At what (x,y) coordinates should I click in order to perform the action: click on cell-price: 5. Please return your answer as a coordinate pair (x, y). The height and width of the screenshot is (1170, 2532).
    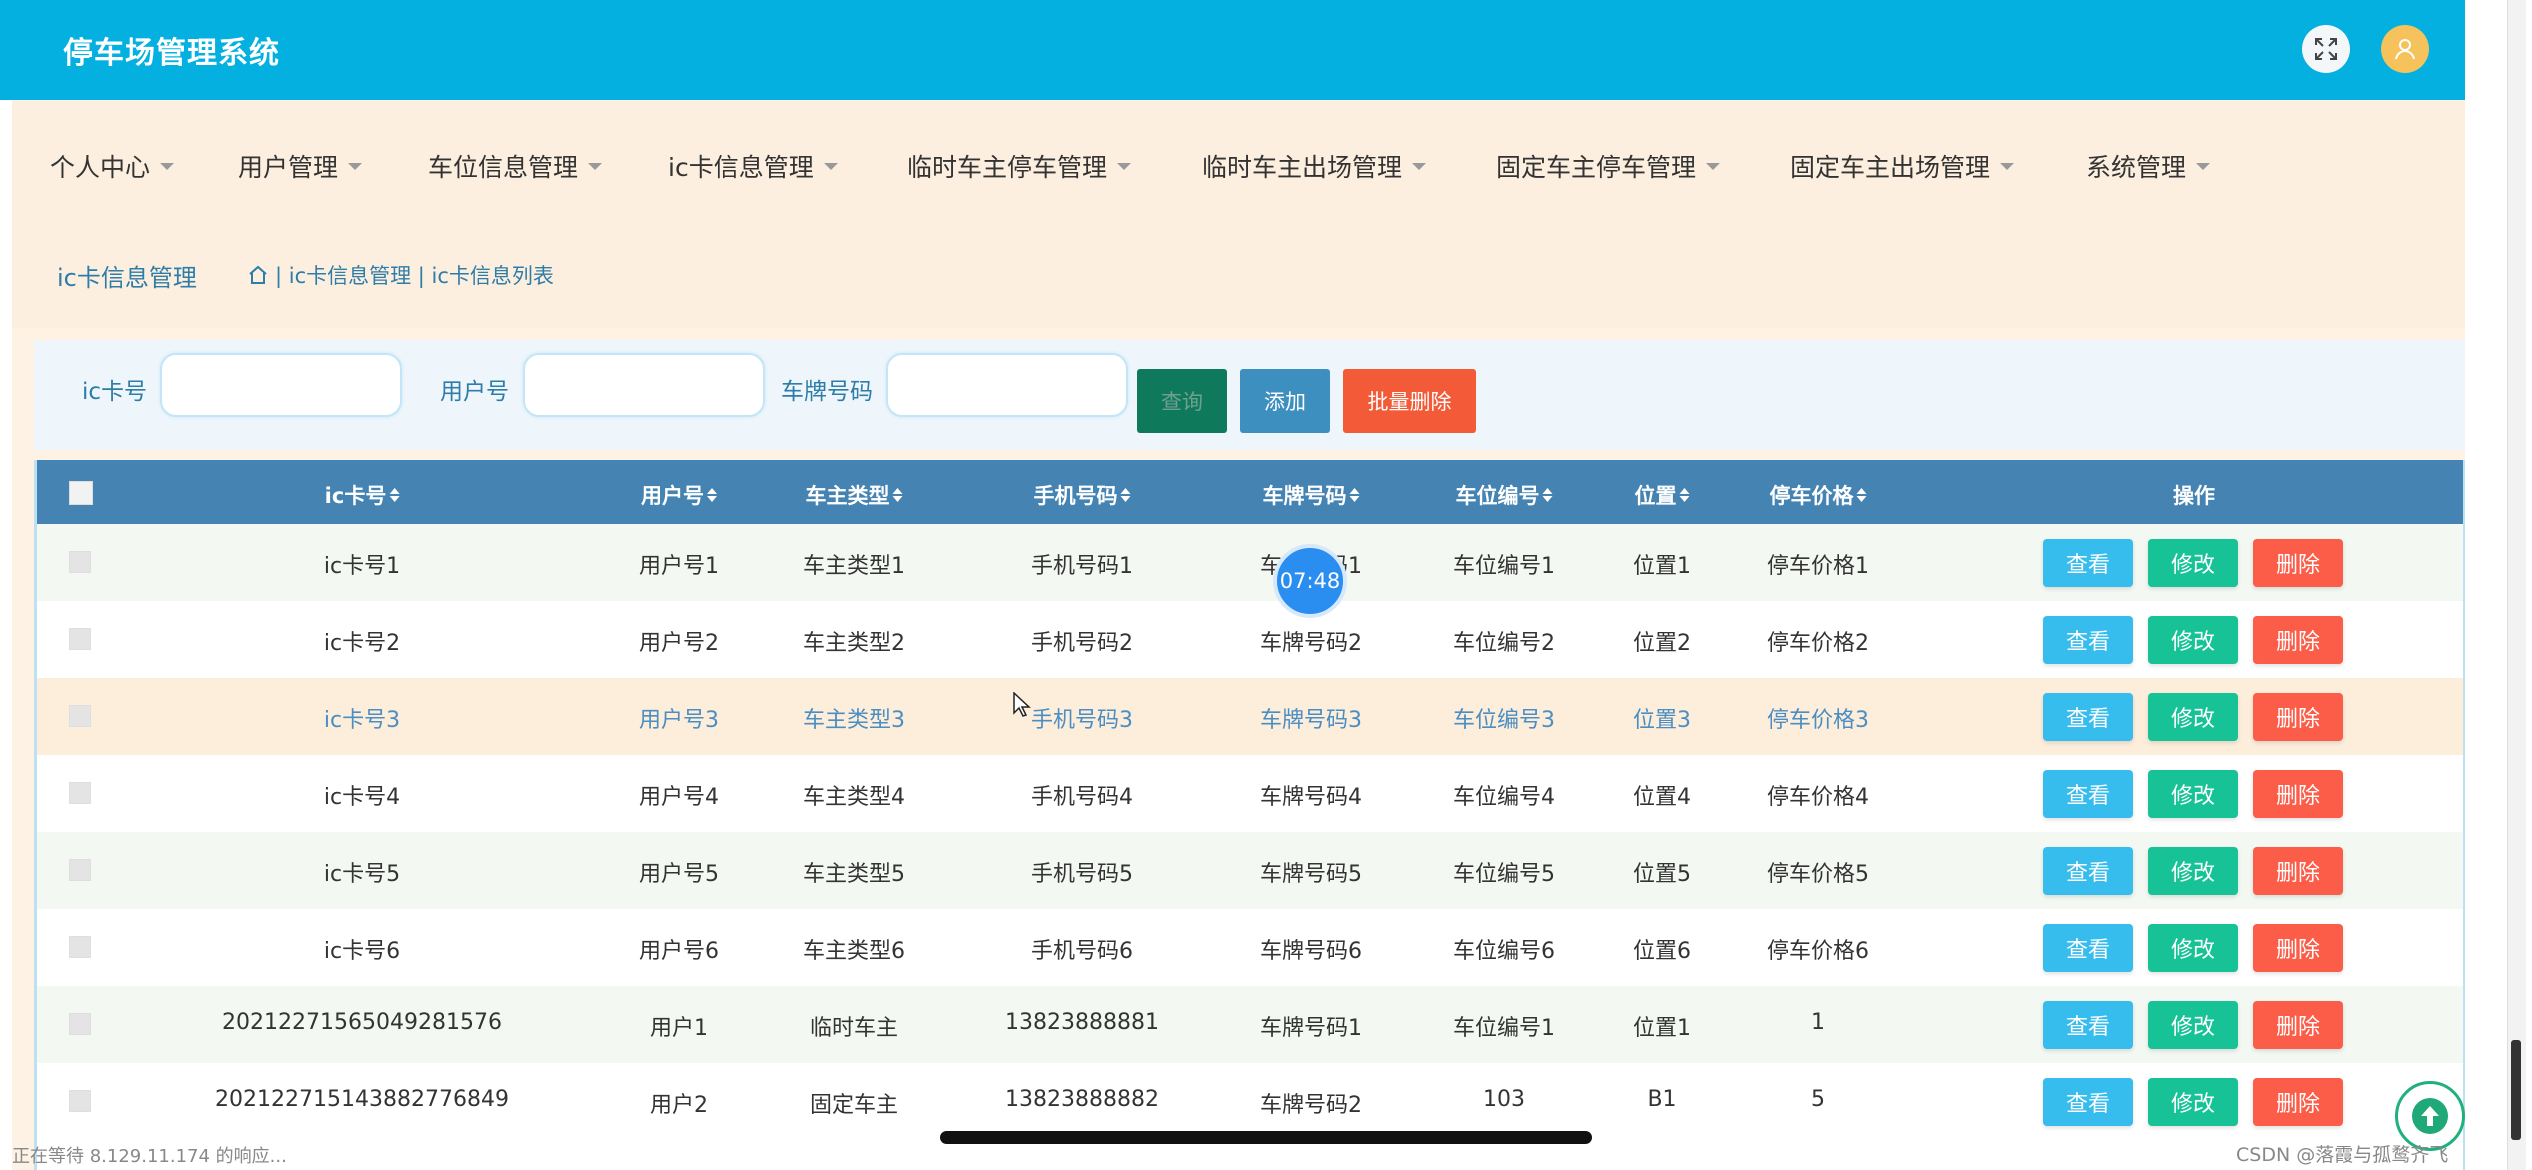
    Looking at the image, I should click on (1818, 1099).